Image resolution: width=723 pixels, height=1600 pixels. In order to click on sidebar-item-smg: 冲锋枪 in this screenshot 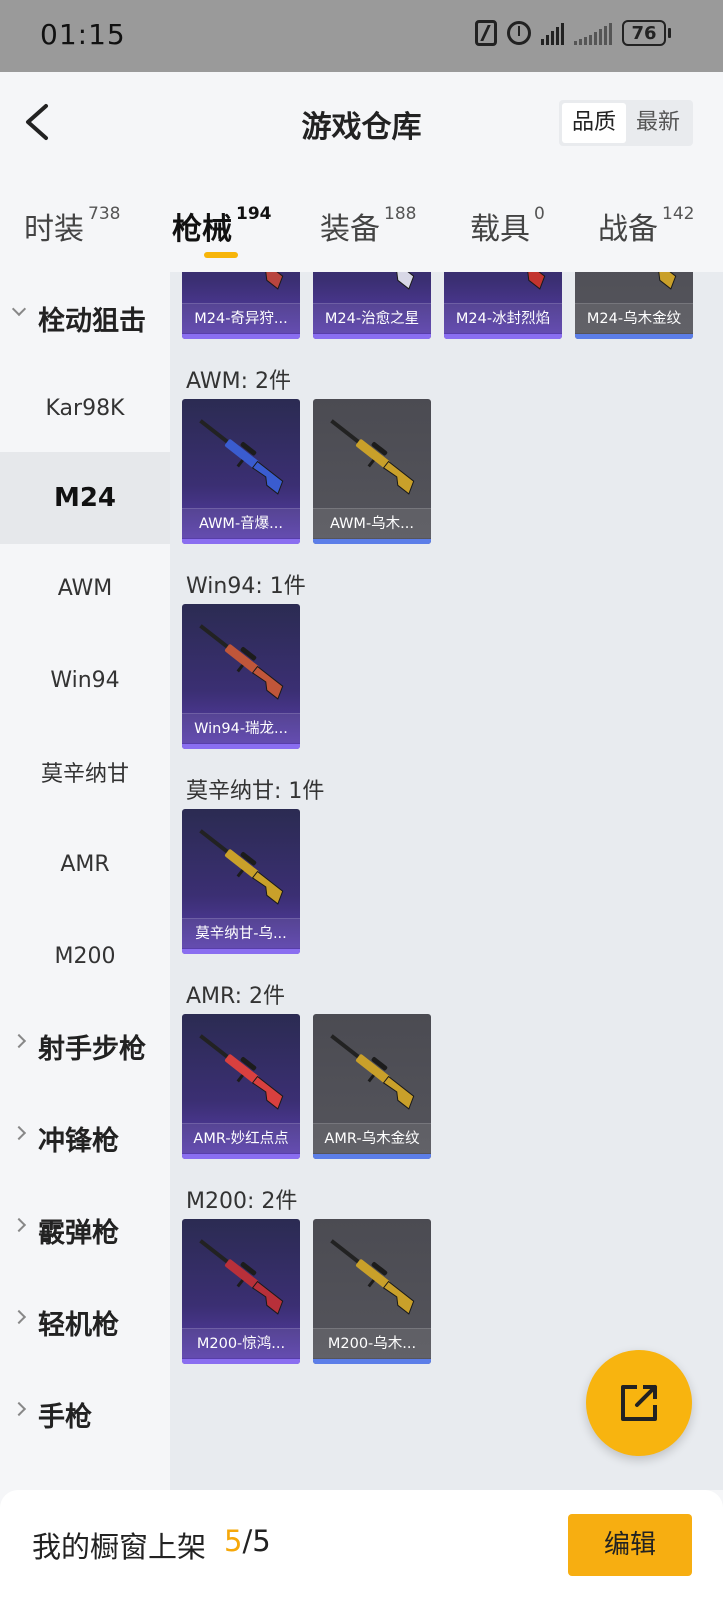, I will do `click(85, 1138)`.